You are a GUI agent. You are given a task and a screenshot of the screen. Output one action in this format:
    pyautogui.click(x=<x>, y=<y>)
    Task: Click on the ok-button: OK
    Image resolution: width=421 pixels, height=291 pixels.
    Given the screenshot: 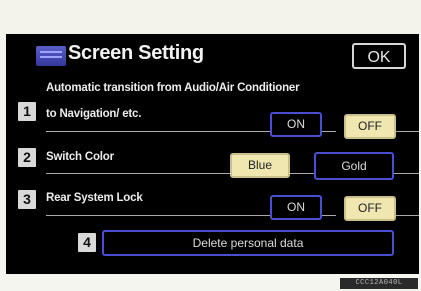 What is the action you would take?
    pyautogui.click(x=379, y=56)
    